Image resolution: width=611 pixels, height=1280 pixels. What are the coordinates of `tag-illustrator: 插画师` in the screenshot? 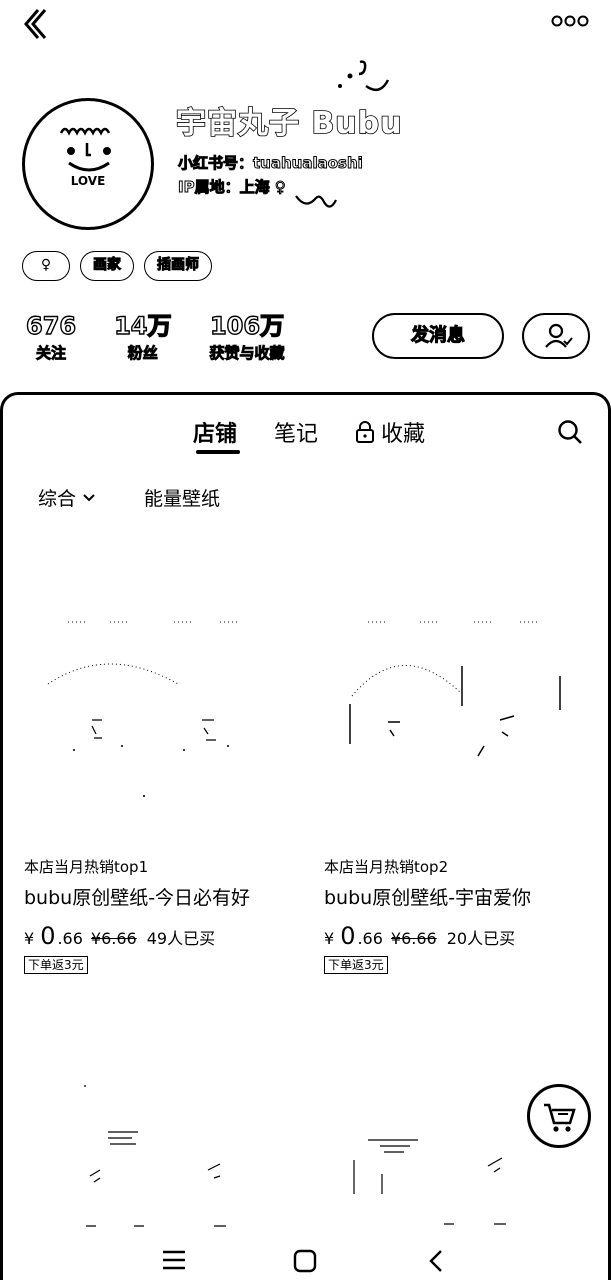 It's located at (178, 266).